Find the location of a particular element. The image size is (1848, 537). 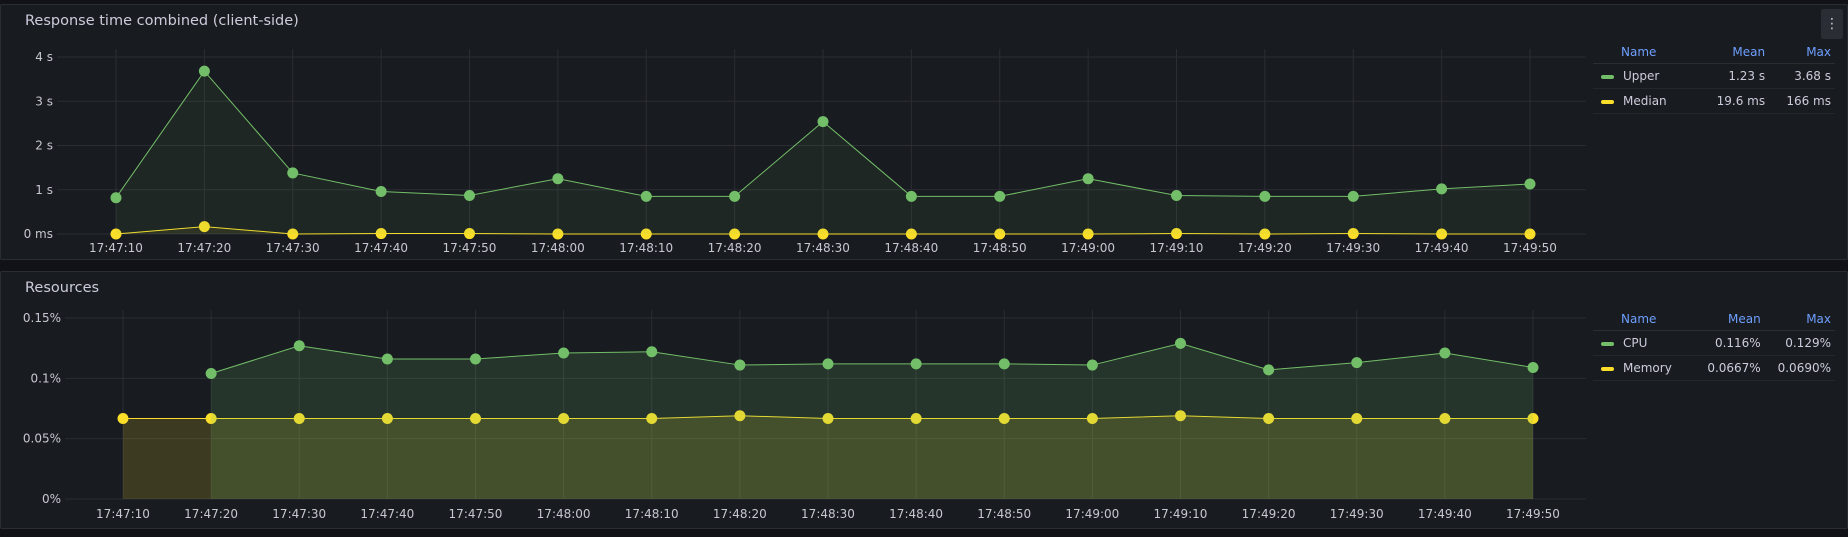

y-tick-label: 3 s is located at coordinates (44, 101).